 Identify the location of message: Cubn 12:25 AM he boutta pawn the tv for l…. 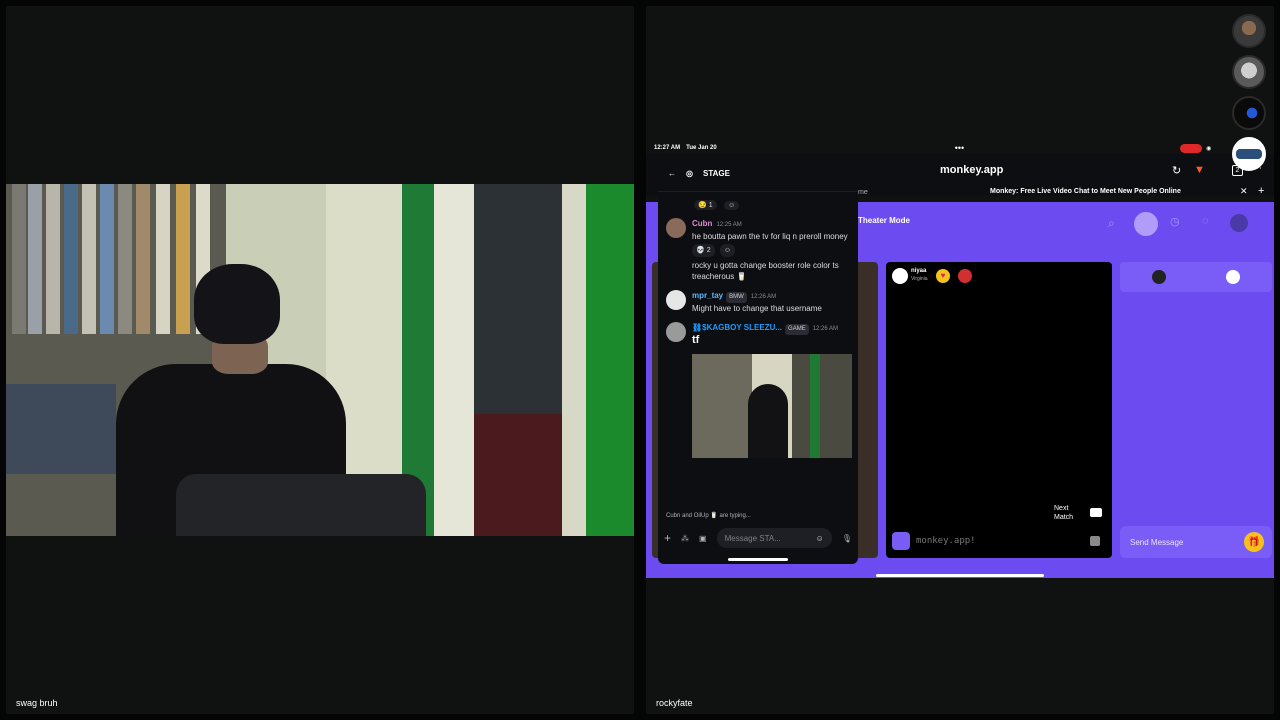
(758, 250).